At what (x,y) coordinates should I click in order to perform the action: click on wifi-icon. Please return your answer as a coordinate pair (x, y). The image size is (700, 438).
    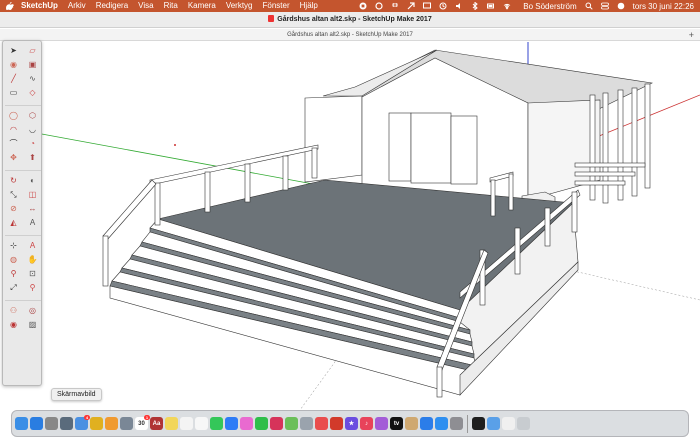
    Looking at the image, I should click on (507, 6).